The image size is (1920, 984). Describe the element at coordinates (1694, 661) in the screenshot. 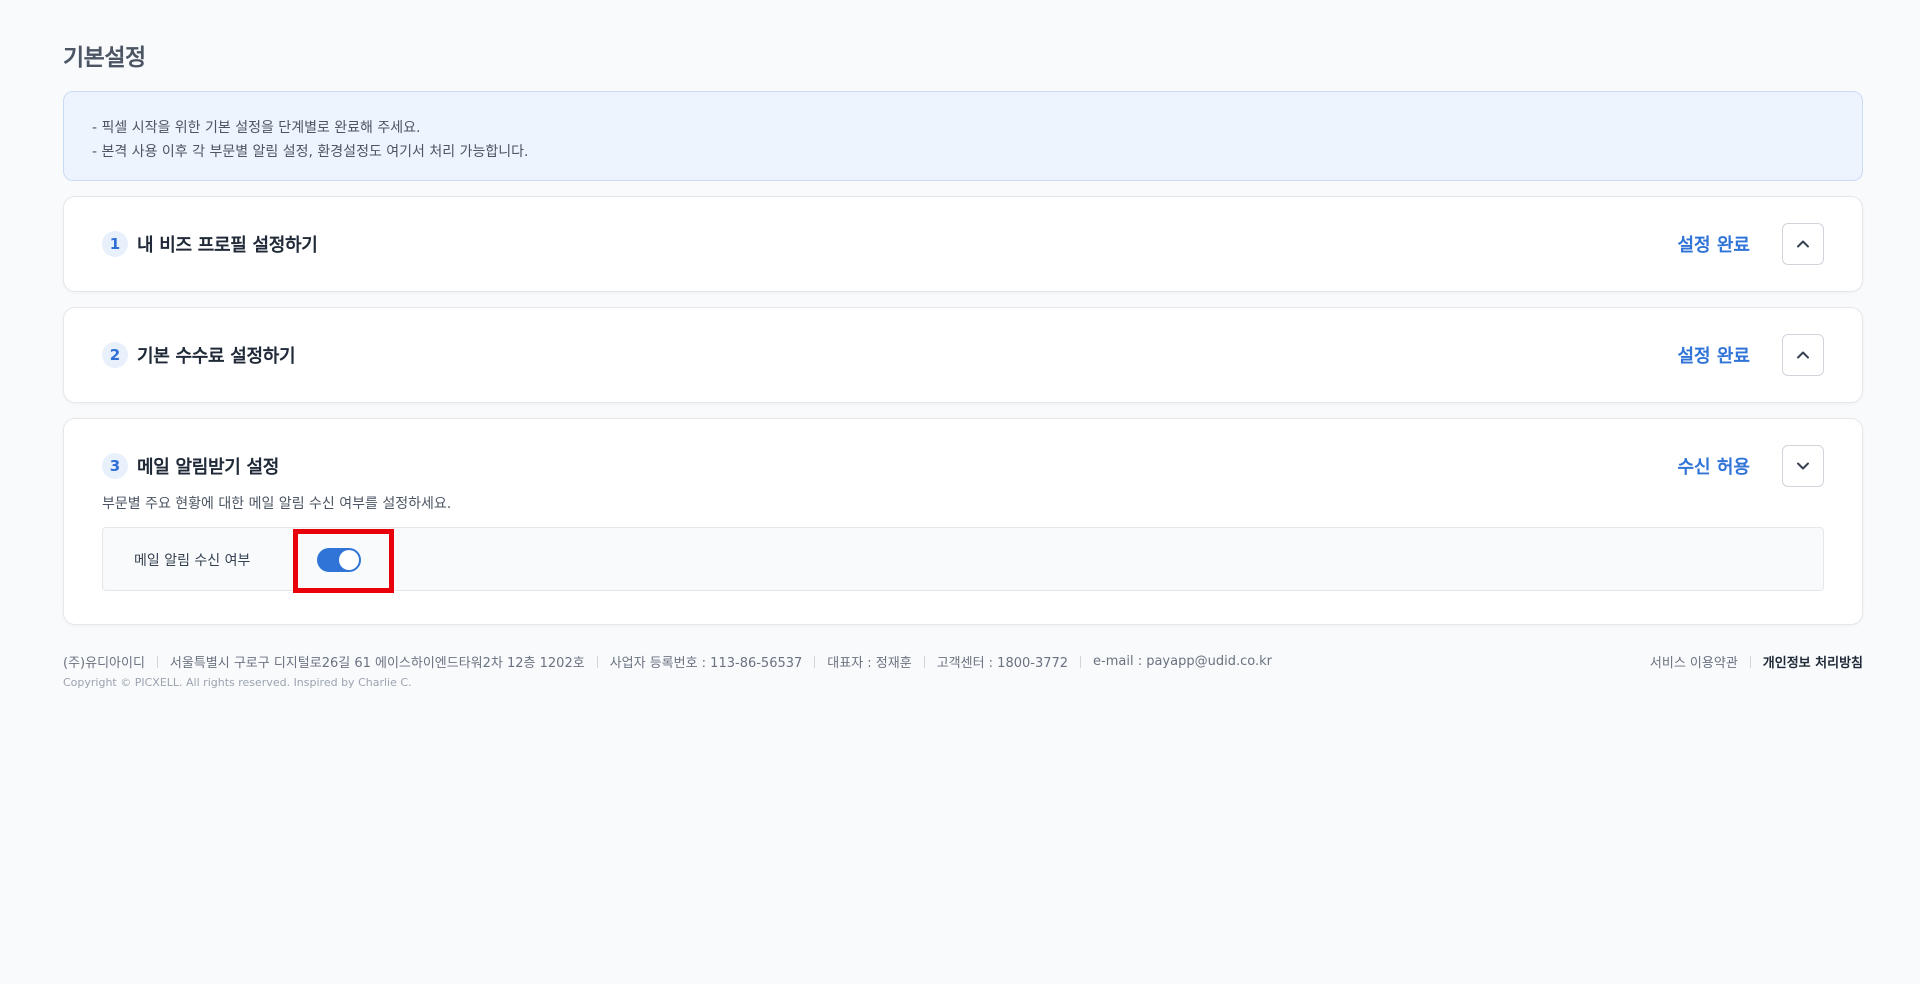

I see `terms-link: 서비스 이용약관` at that location.